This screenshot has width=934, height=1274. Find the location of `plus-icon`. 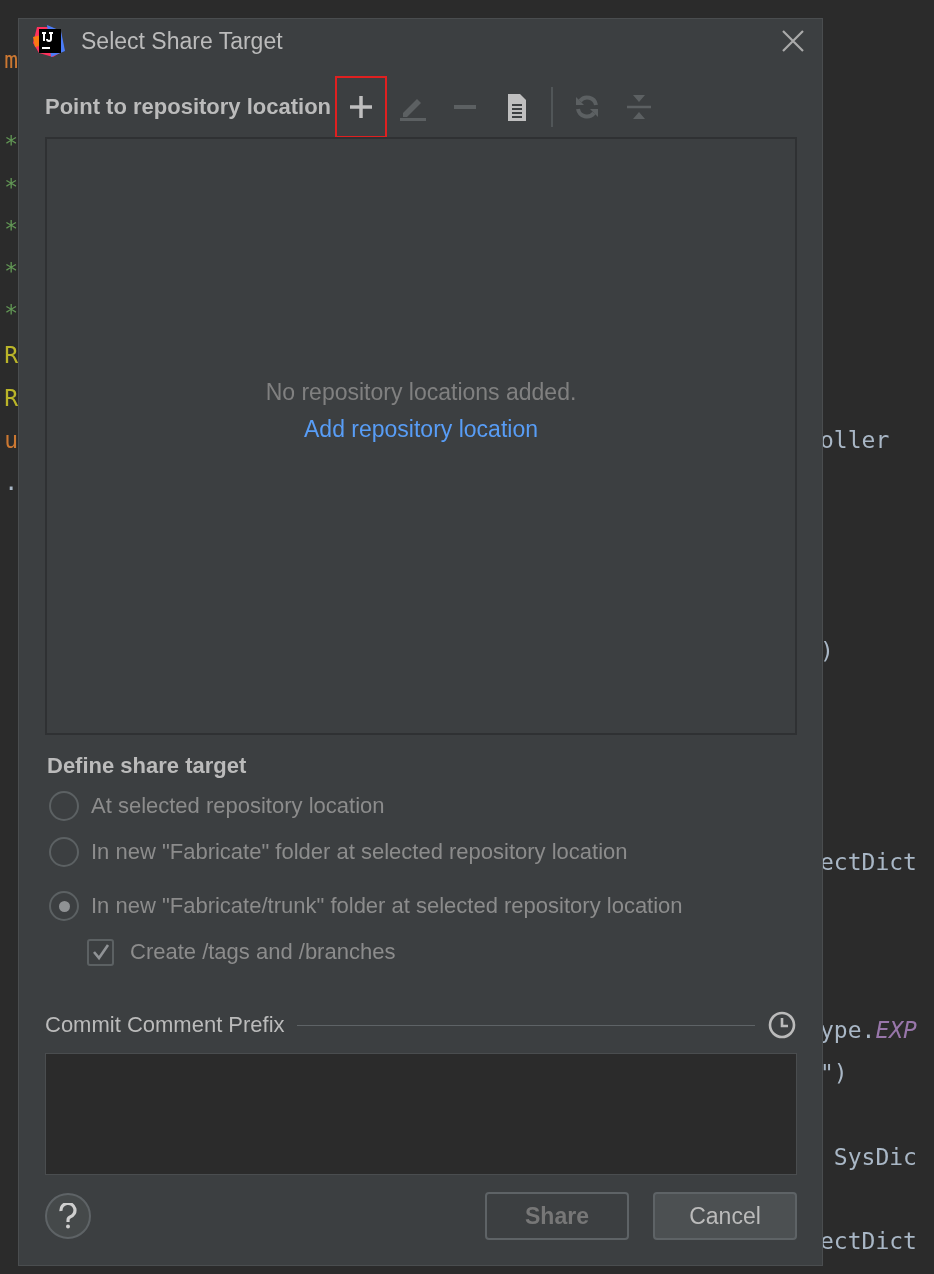

plus-icon is located at coordinates (361, 107).